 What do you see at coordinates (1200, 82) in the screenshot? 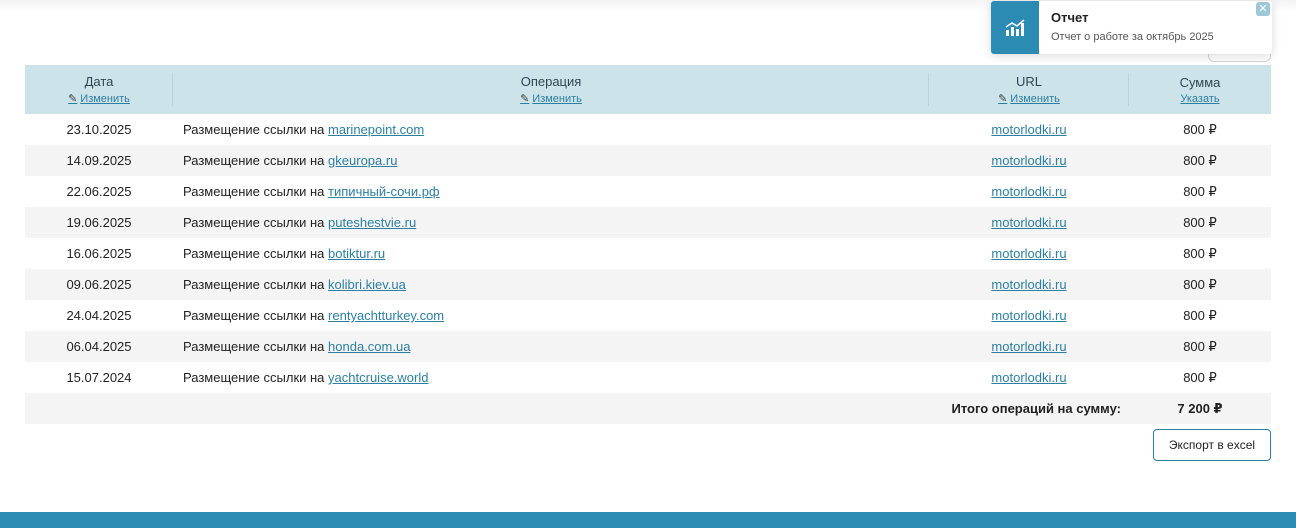
I see `column-sum-label: Сумма` at bounding box center [1200, 82].